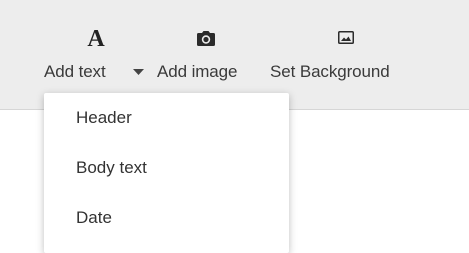 The image size is (469, 253). What do you see at coordinates (166, 218) in the screenshot?
I see `menu-item-date: Date` at bounding box center [166, 218].